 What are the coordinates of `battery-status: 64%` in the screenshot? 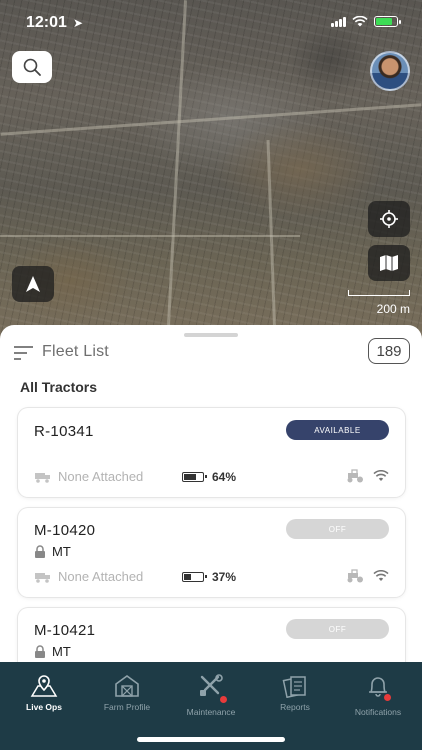 It's located at (209, 477).